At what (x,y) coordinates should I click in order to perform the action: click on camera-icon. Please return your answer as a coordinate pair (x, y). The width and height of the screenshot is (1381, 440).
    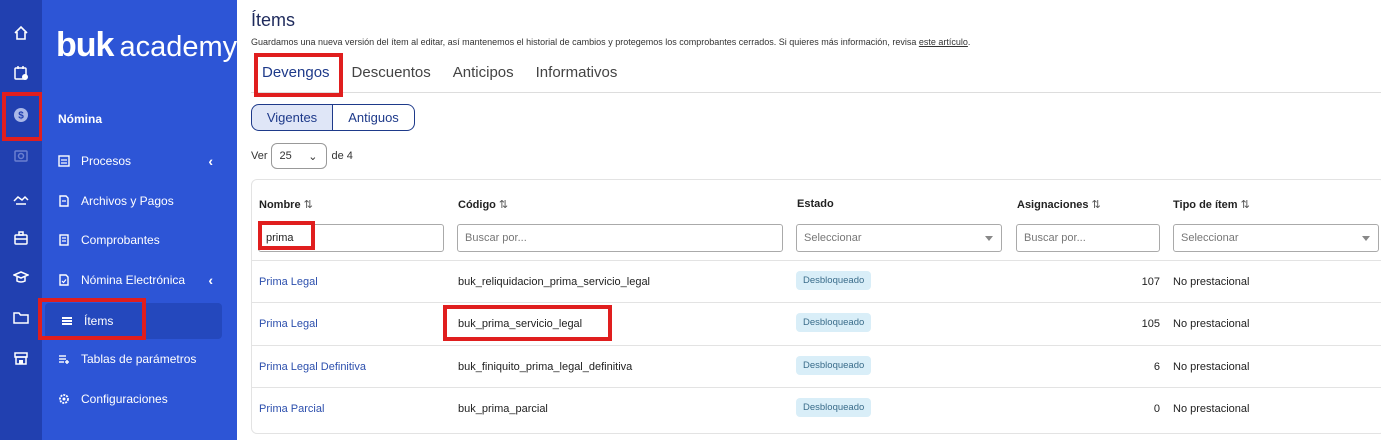
    Looking at the image, I should click on (21, 155).